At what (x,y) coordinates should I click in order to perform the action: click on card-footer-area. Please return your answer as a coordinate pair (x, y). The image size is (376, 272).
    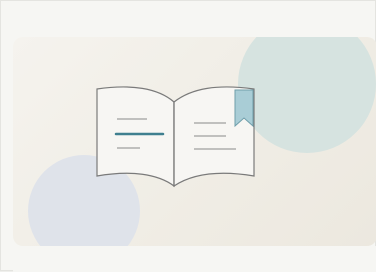
    Looking at the image, I should click on (194, 259).